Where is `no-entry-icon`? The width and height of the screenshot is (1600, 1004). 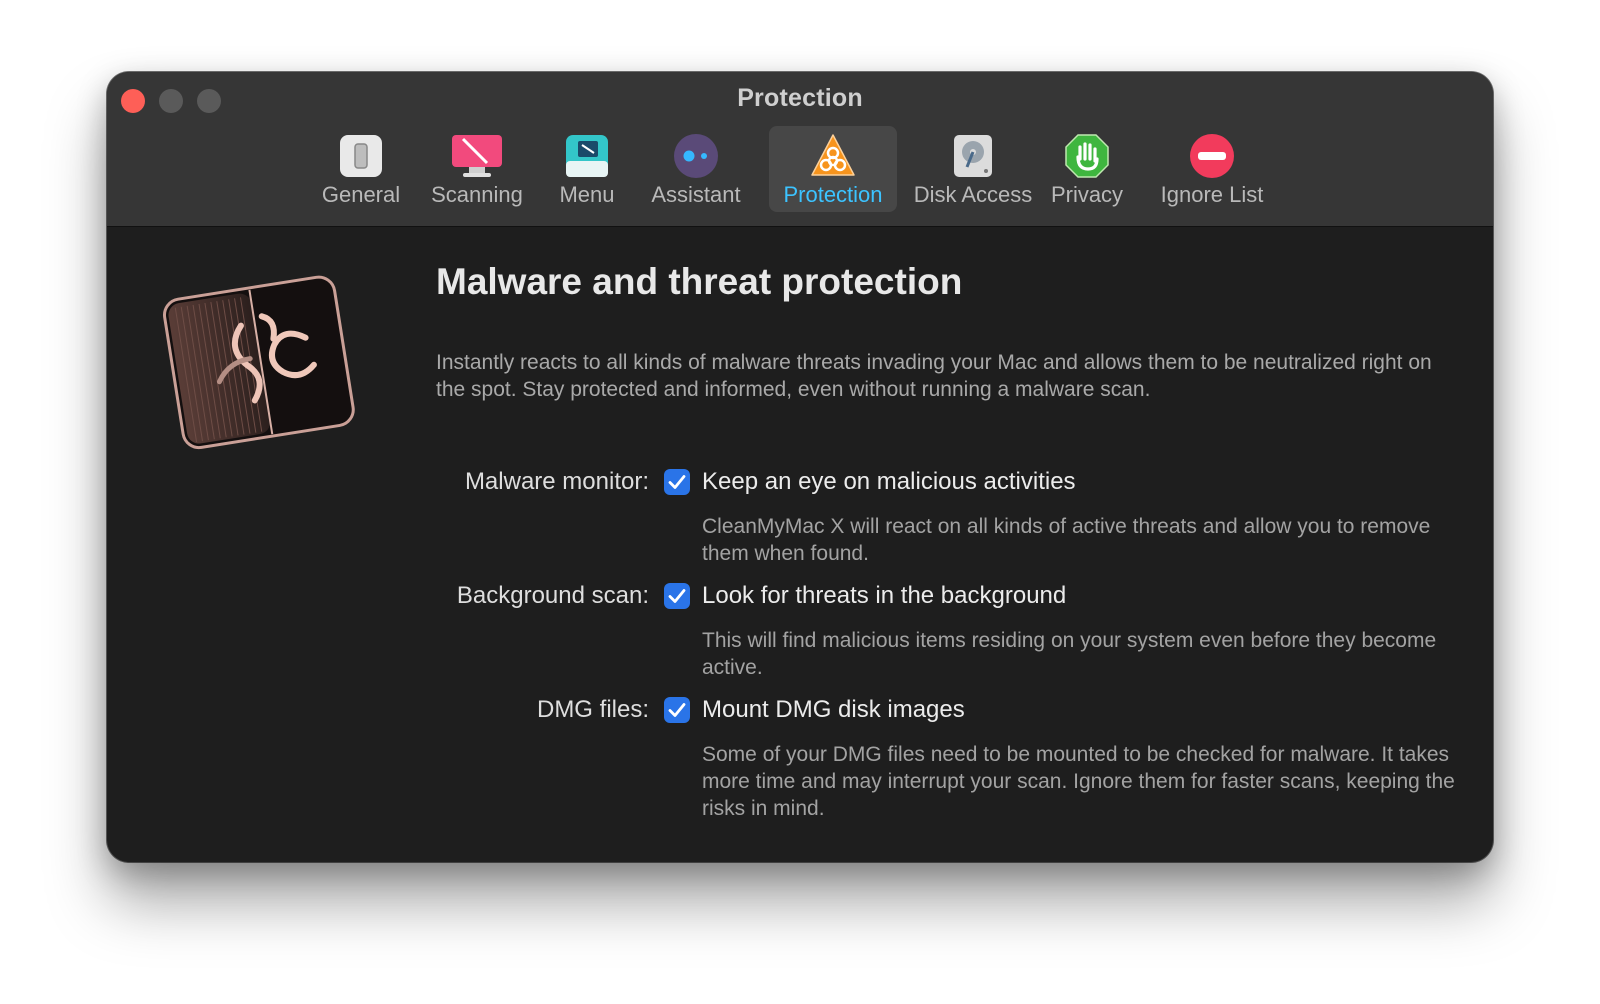
no-entry-icon is located at coordinates (1212, 156).